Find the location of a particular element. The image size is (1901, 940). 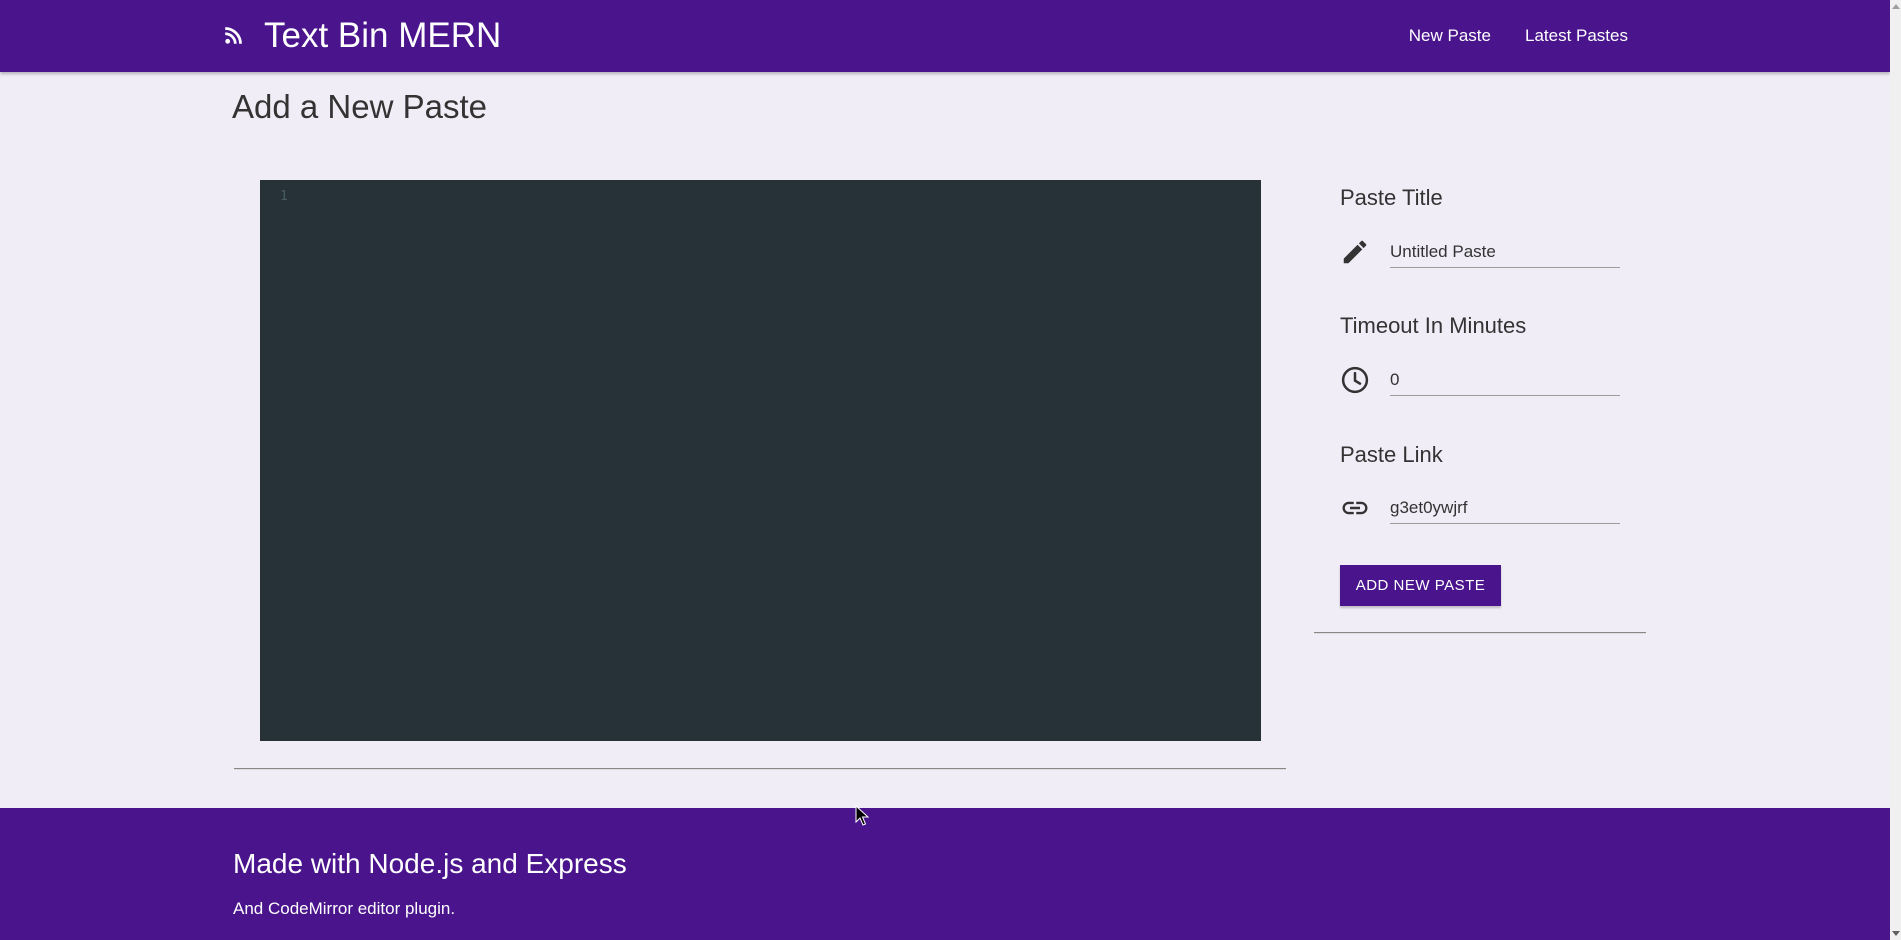

mouse-cursor-icon is located at coordinates (862, 815).